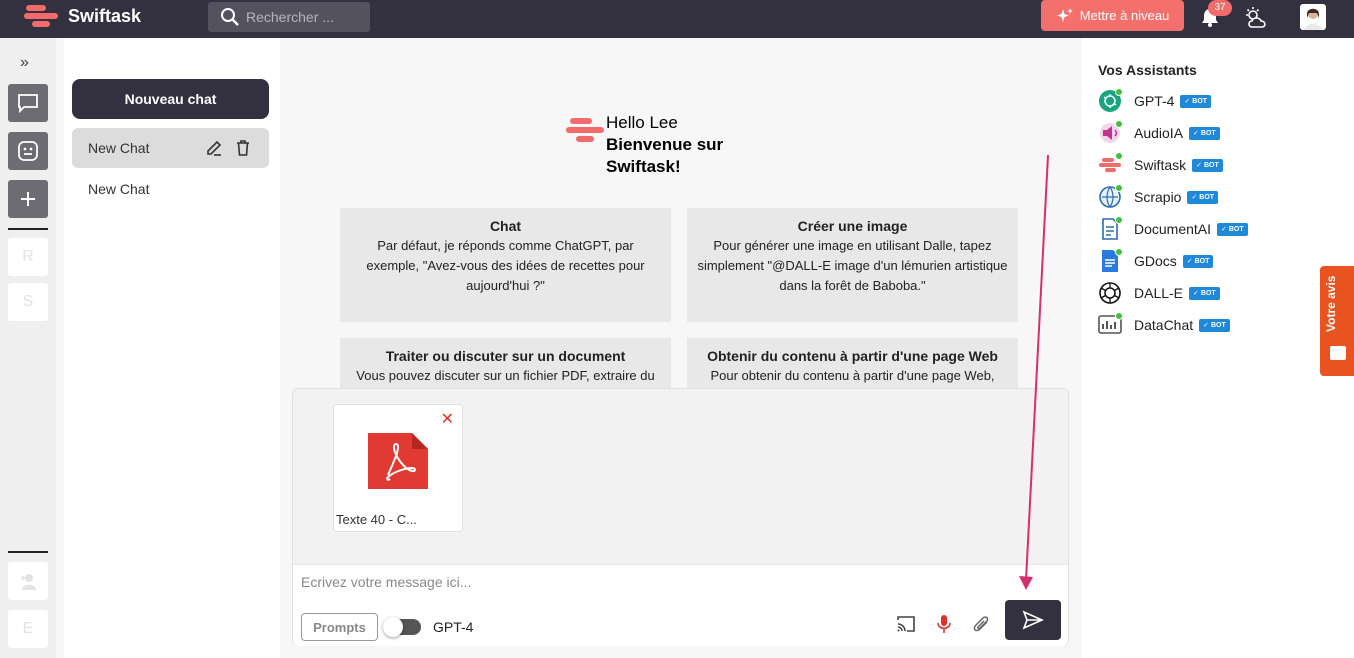  What do you see at coordinates (1160, 165) in the screenshot?
I see `assistant-item: Swiftask ✓ BOT` at bounding box center [1160, 165].